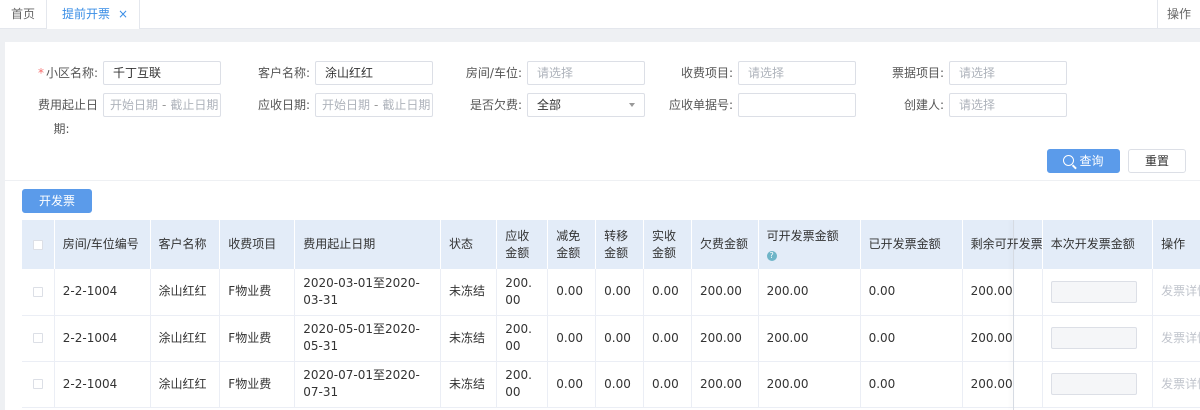 Image resolution: width=1200 pixels, height=410 pixels. Describe the element at coordinates (57, 201) in the screenshot. I see `issue-invoice-button: 开发票` at that location.